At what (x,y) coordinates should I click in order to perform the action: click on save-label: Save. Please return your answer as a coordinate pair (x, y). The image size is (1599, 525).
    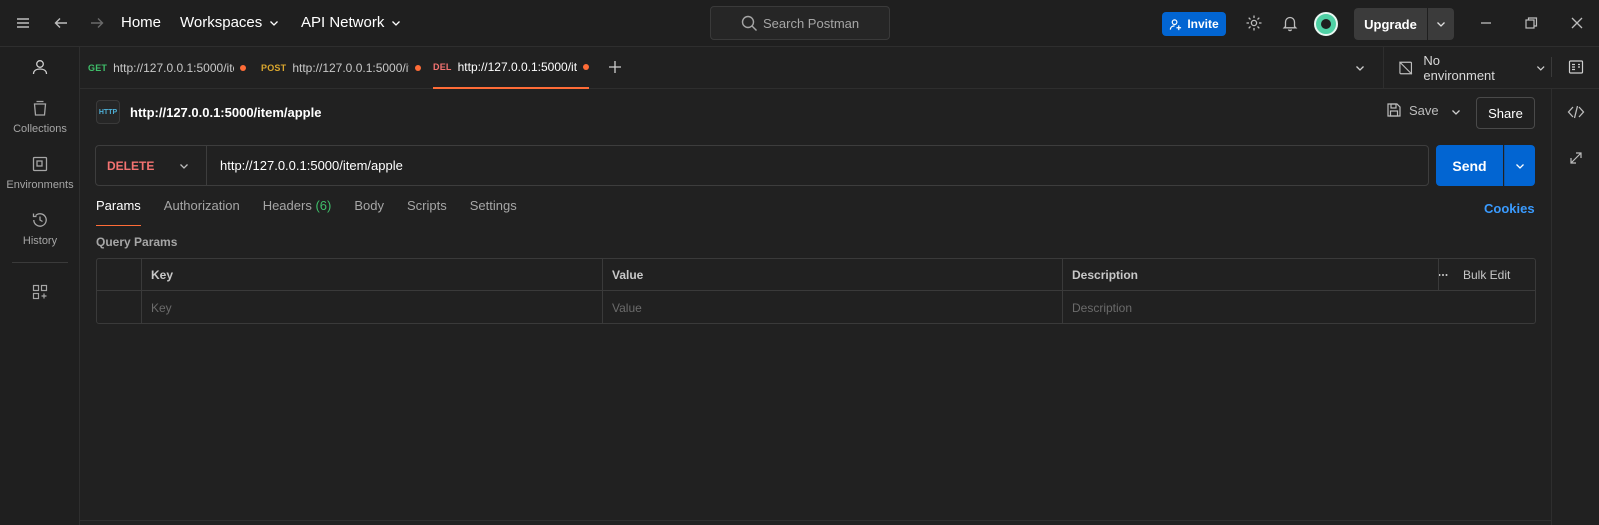
    Looking at the image, I should click on (1424, 110).